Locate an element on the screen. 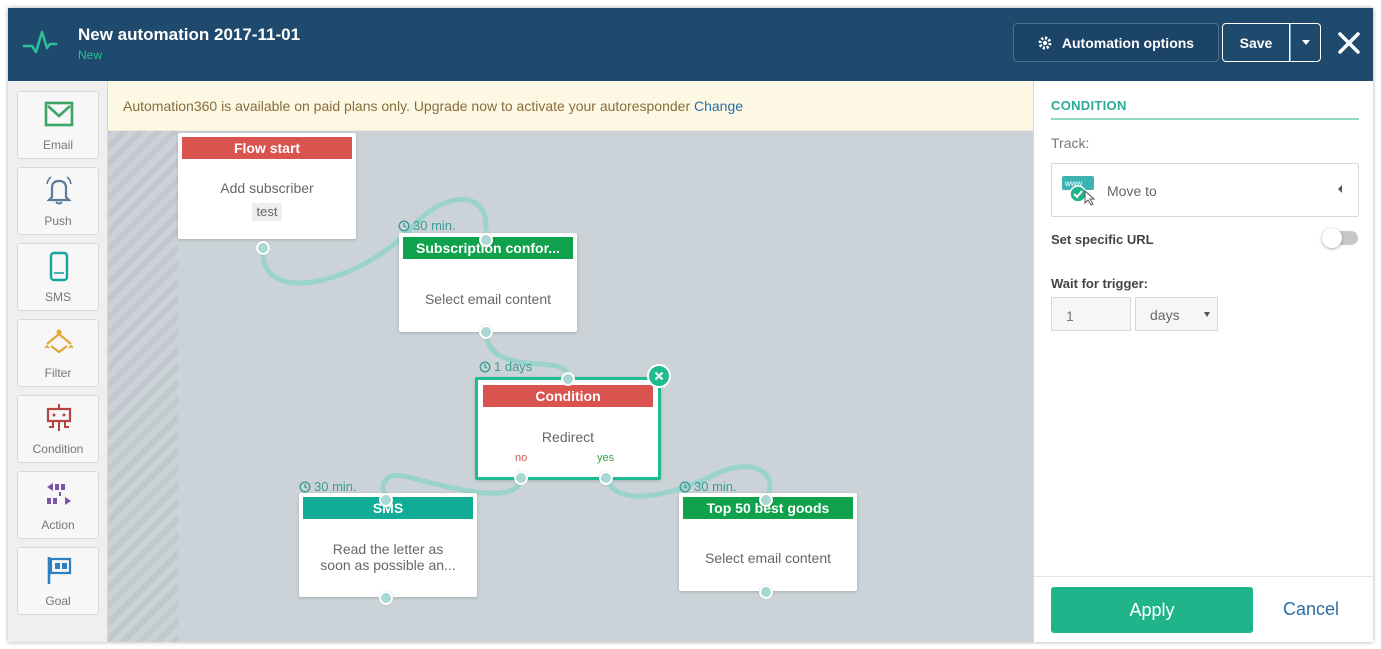 The height and width of the screenshot is (649, 1381). delay-label: 1 days is located at coordinates (505, 366).